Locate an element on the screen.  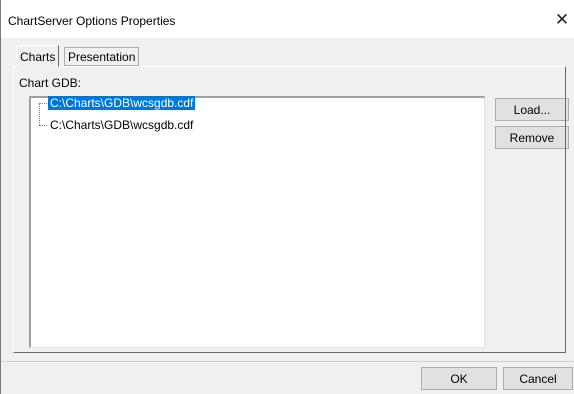
title-bar: ChartServer Options Properties ✕ is located at coordinates (287, 19).